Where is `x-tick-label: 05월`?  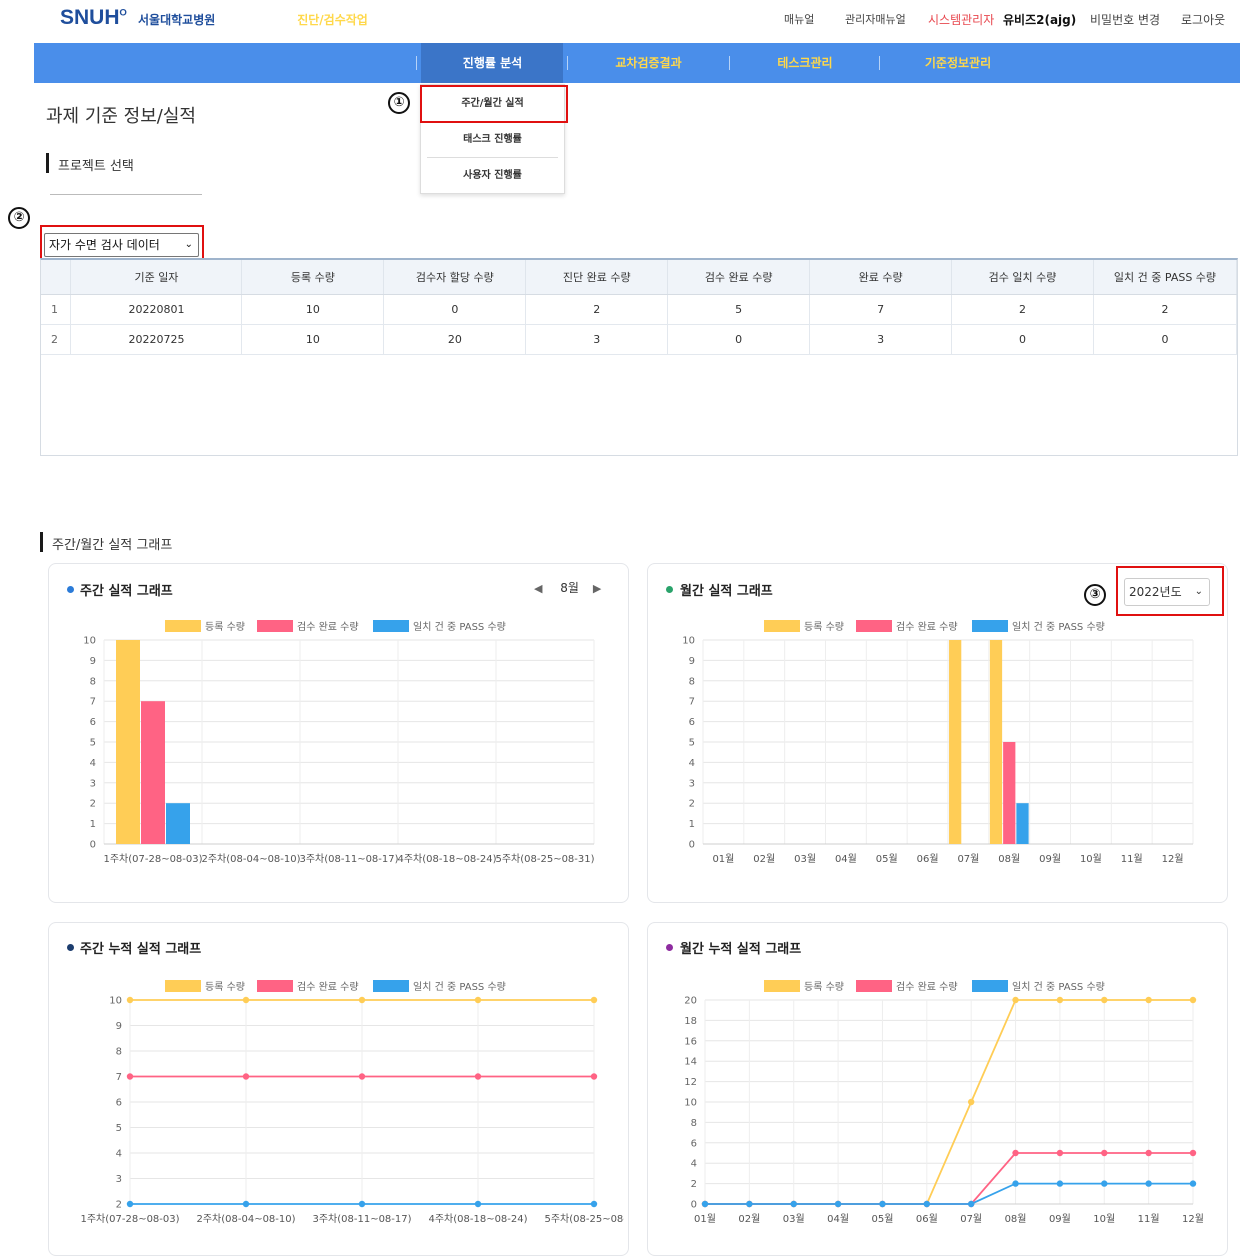
x-tick-label: 05월 is located at coordinates (887, 859).